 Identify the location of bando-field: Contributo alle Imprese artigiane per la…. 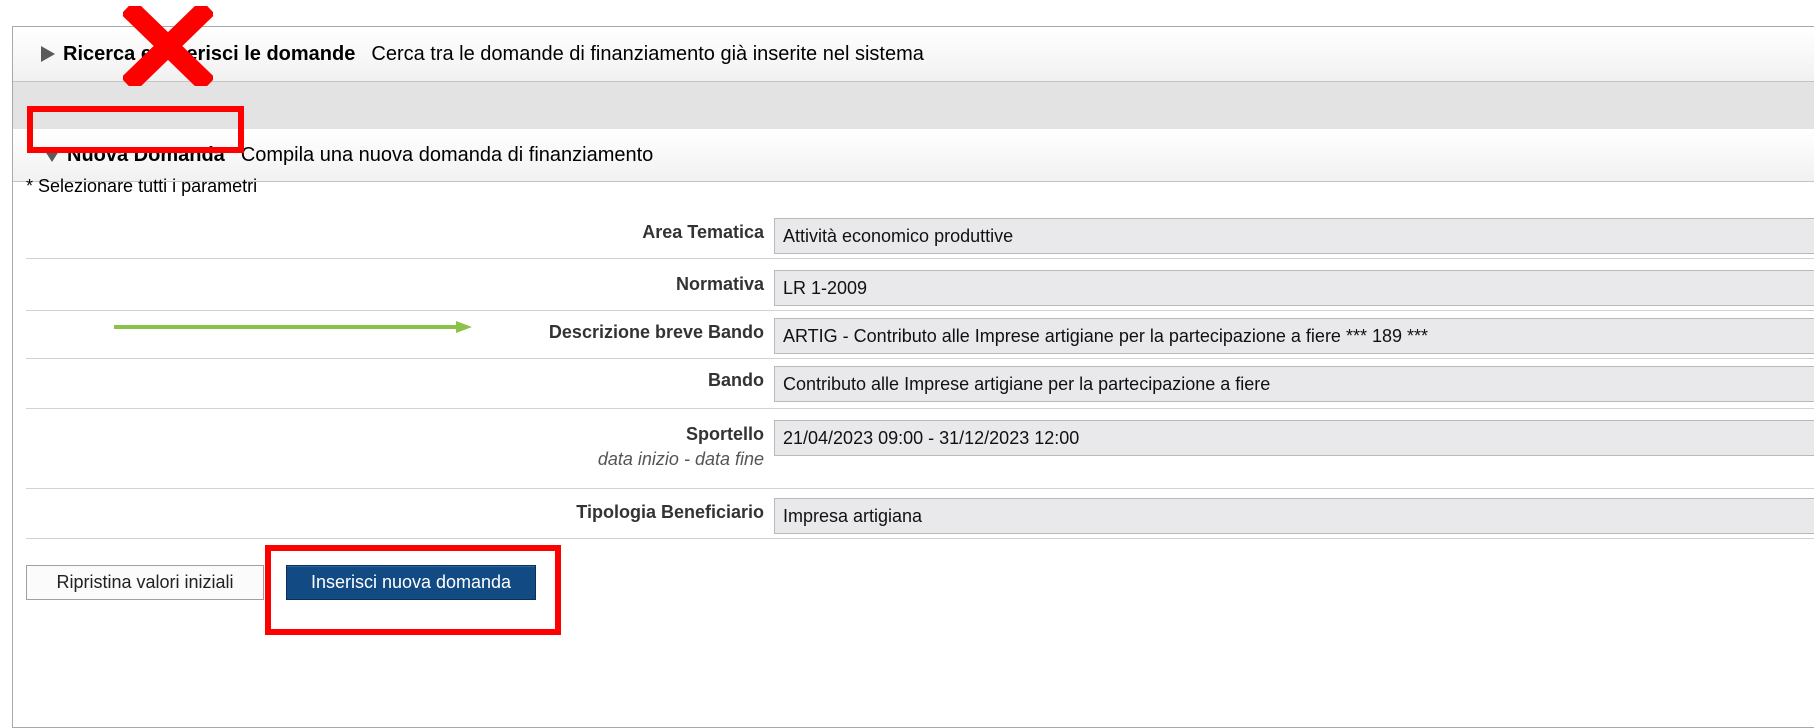
(1294, 384).